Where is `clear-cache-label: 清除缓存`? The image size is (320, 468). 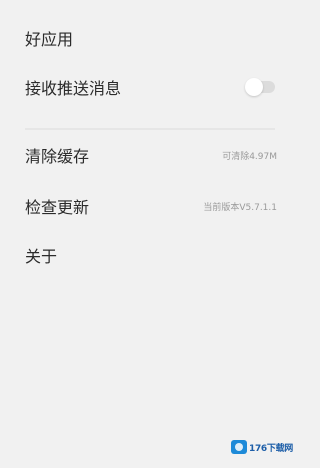 clear-cache-label: 清除缓存 is located at coordinates (57, 156).